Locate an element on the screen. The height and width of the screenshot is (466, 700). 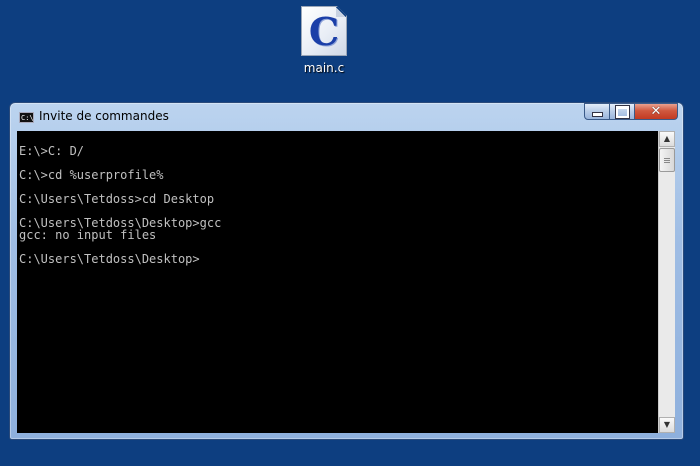
console-prompt: C:\Users\Tetdoss\Desktop> is located at coordinates (109, 259).